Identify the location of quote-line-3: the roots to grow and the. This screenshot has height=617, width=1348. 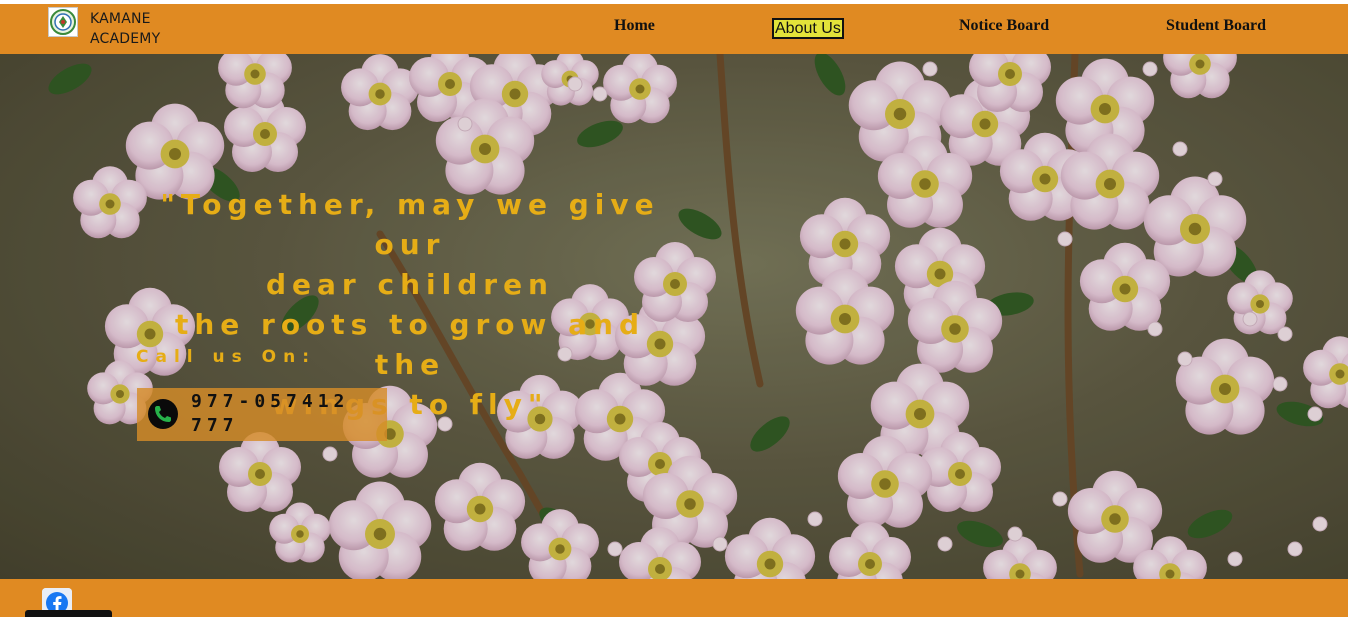
(410, 344).